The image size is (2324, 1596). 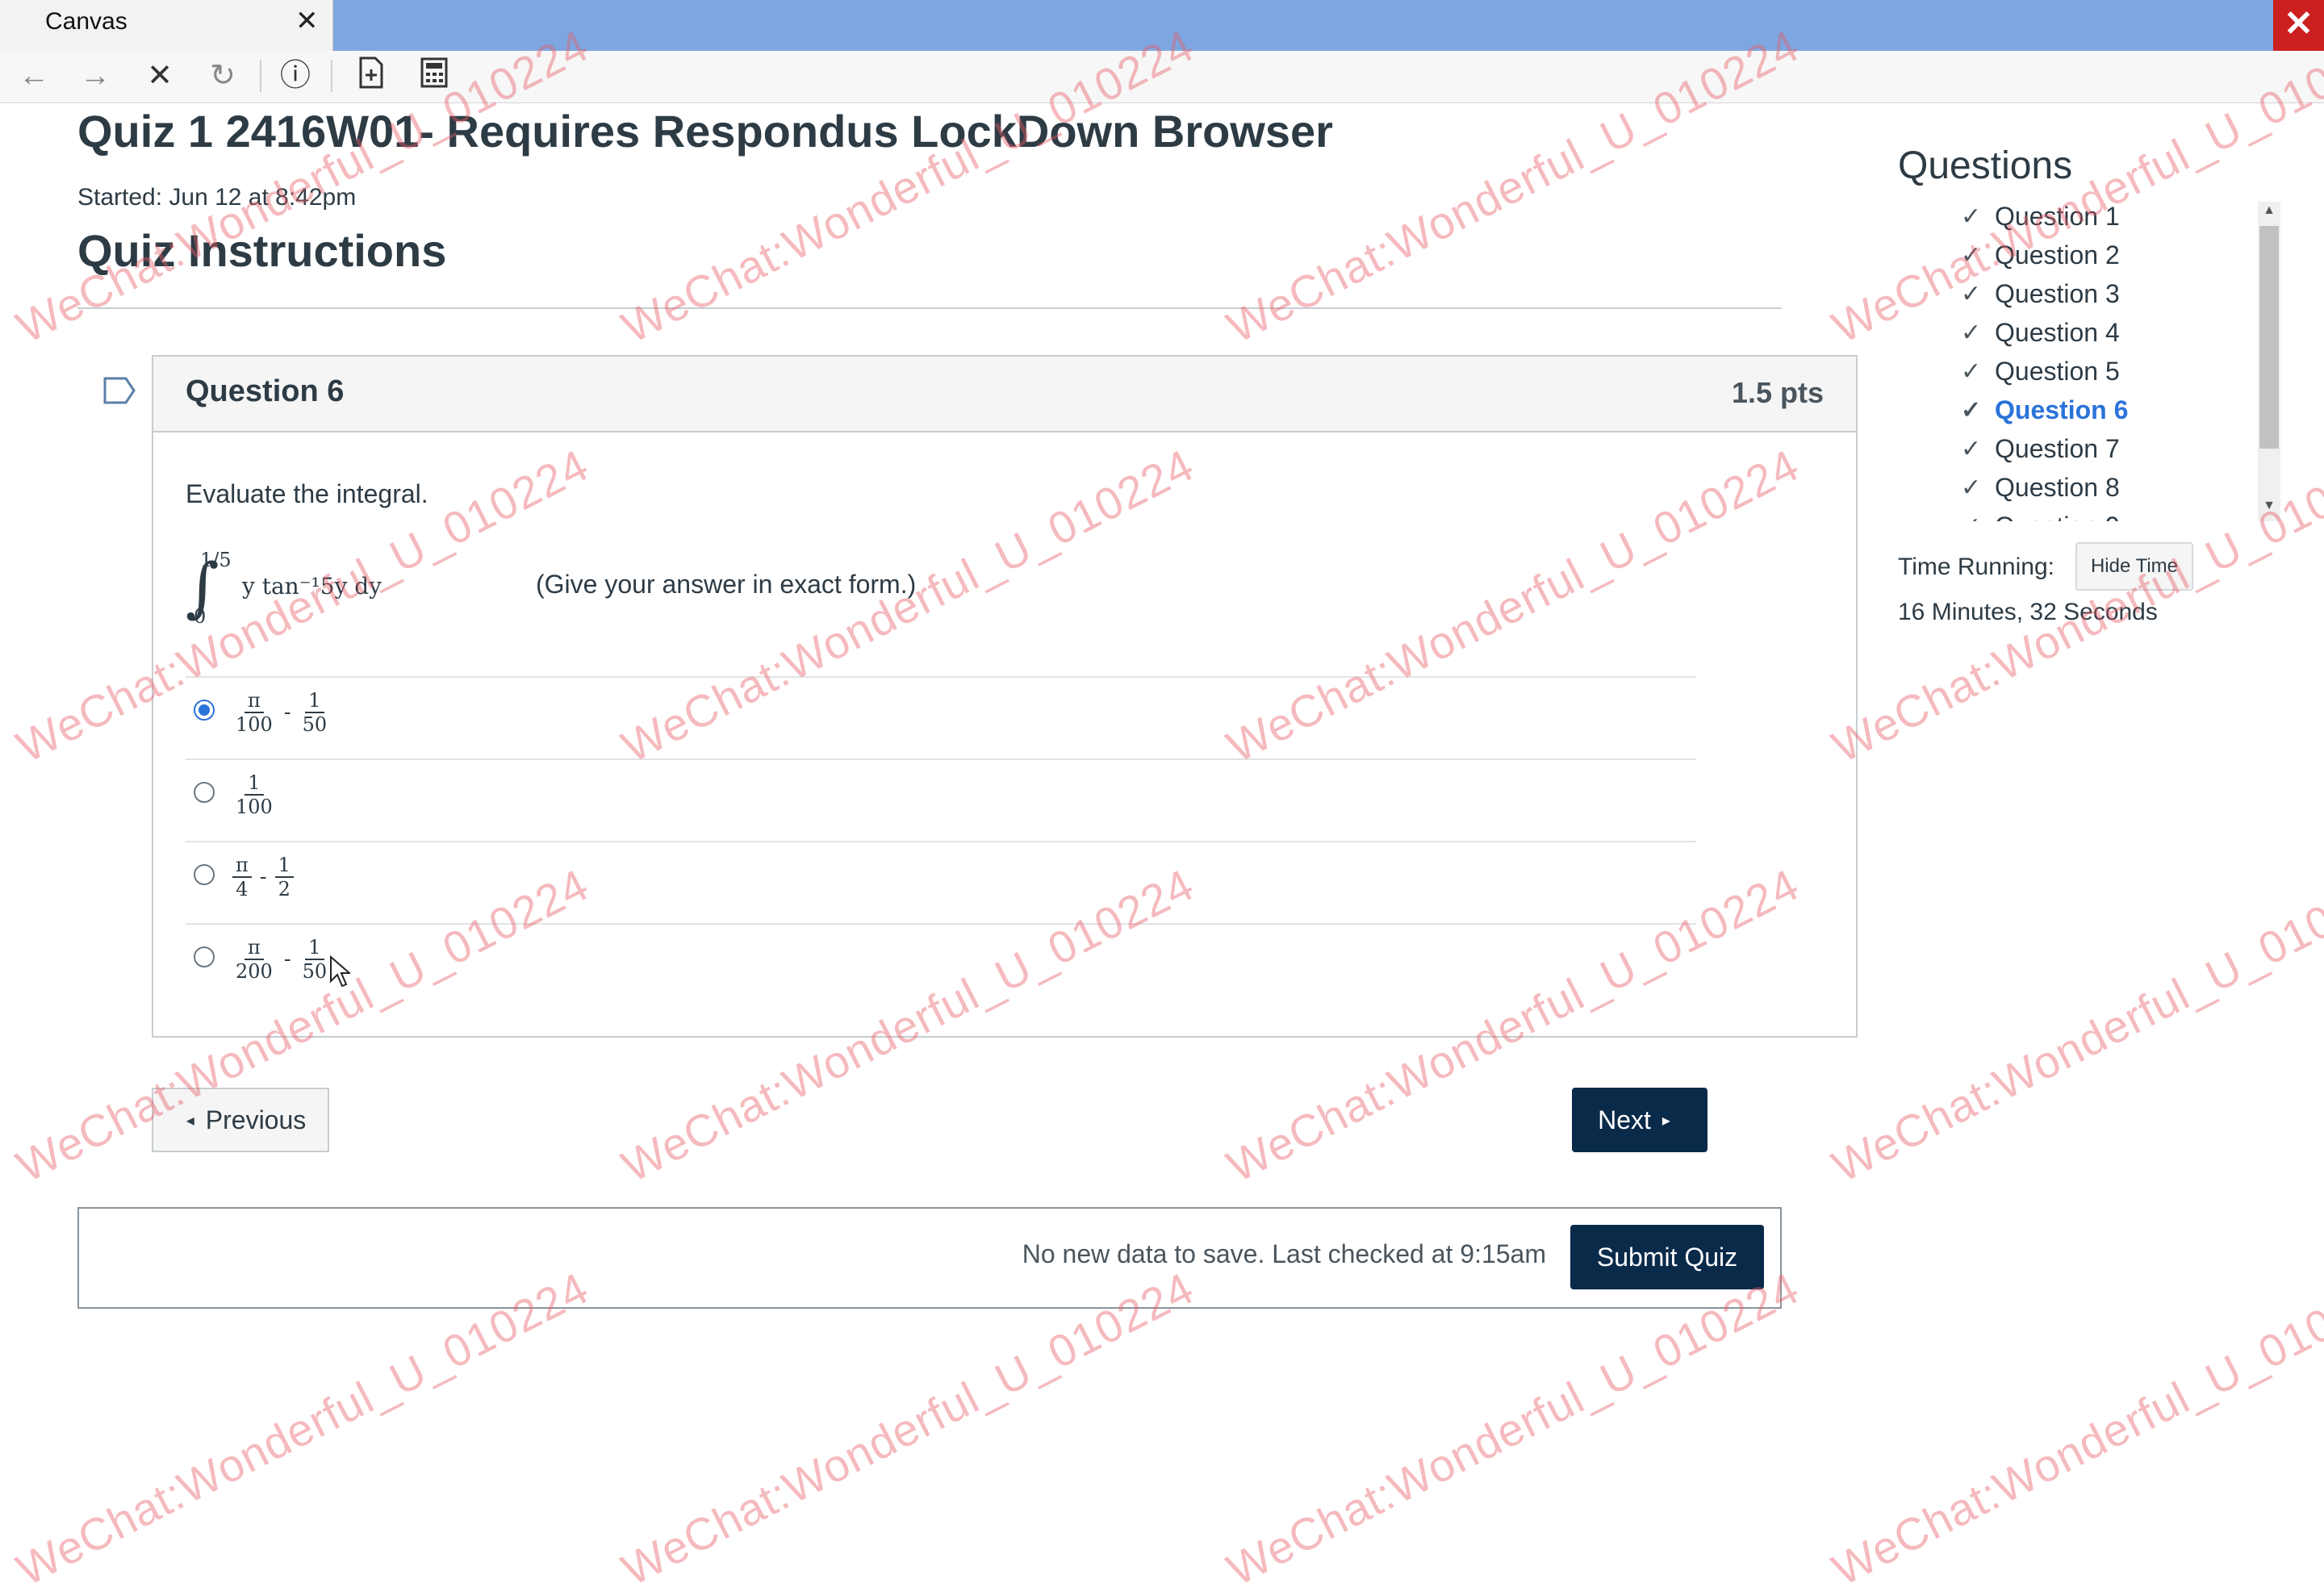 What do you see at coordinates (281, 713) in the screenshot?
I see `answer-expression: π 100-1 50` at bounding box center [281, 713].